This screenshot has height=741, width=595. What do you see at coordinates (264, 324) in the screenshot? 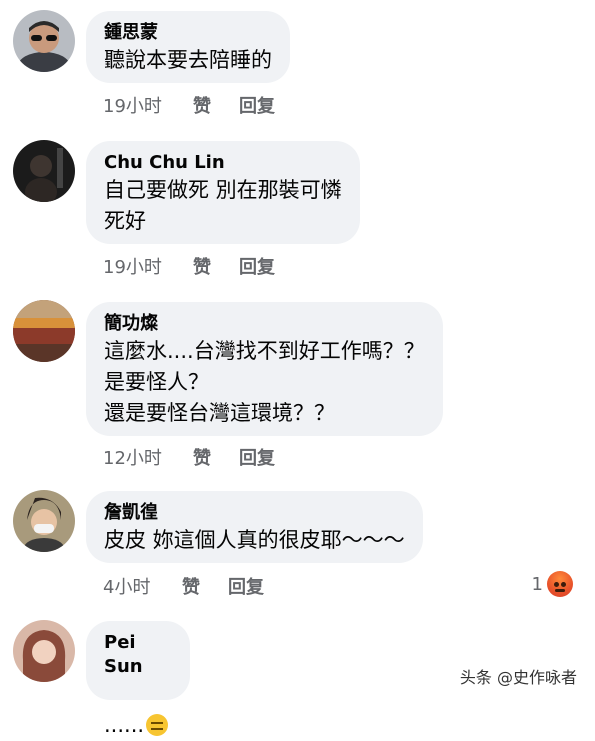
I see `comment-author: 簡功燦` at bounding box center [264, 324].